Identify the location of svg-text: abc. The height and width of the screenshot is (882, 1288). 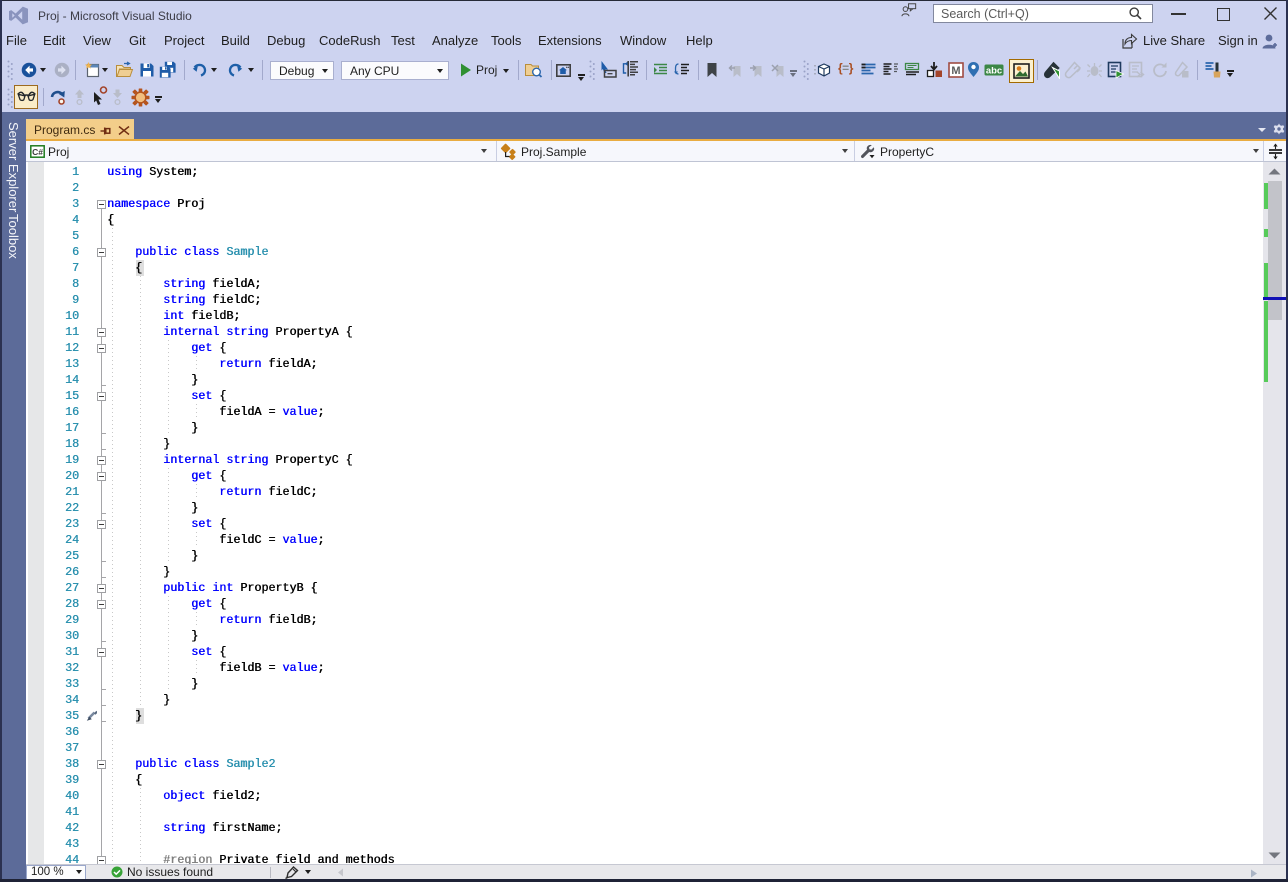
(994, 71).